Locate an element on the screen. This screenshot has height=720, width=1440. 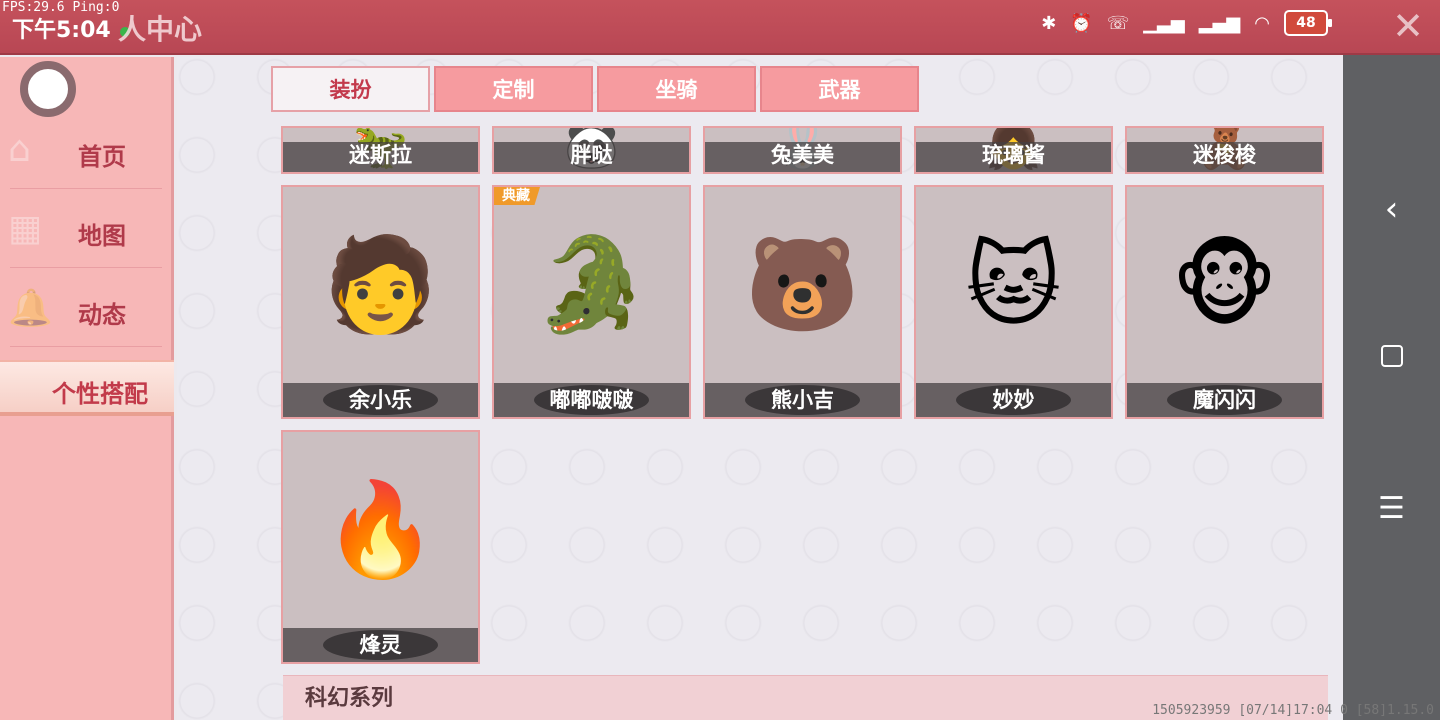
skin-preview-icon: 🐊 is located at coordinates (591, 284).